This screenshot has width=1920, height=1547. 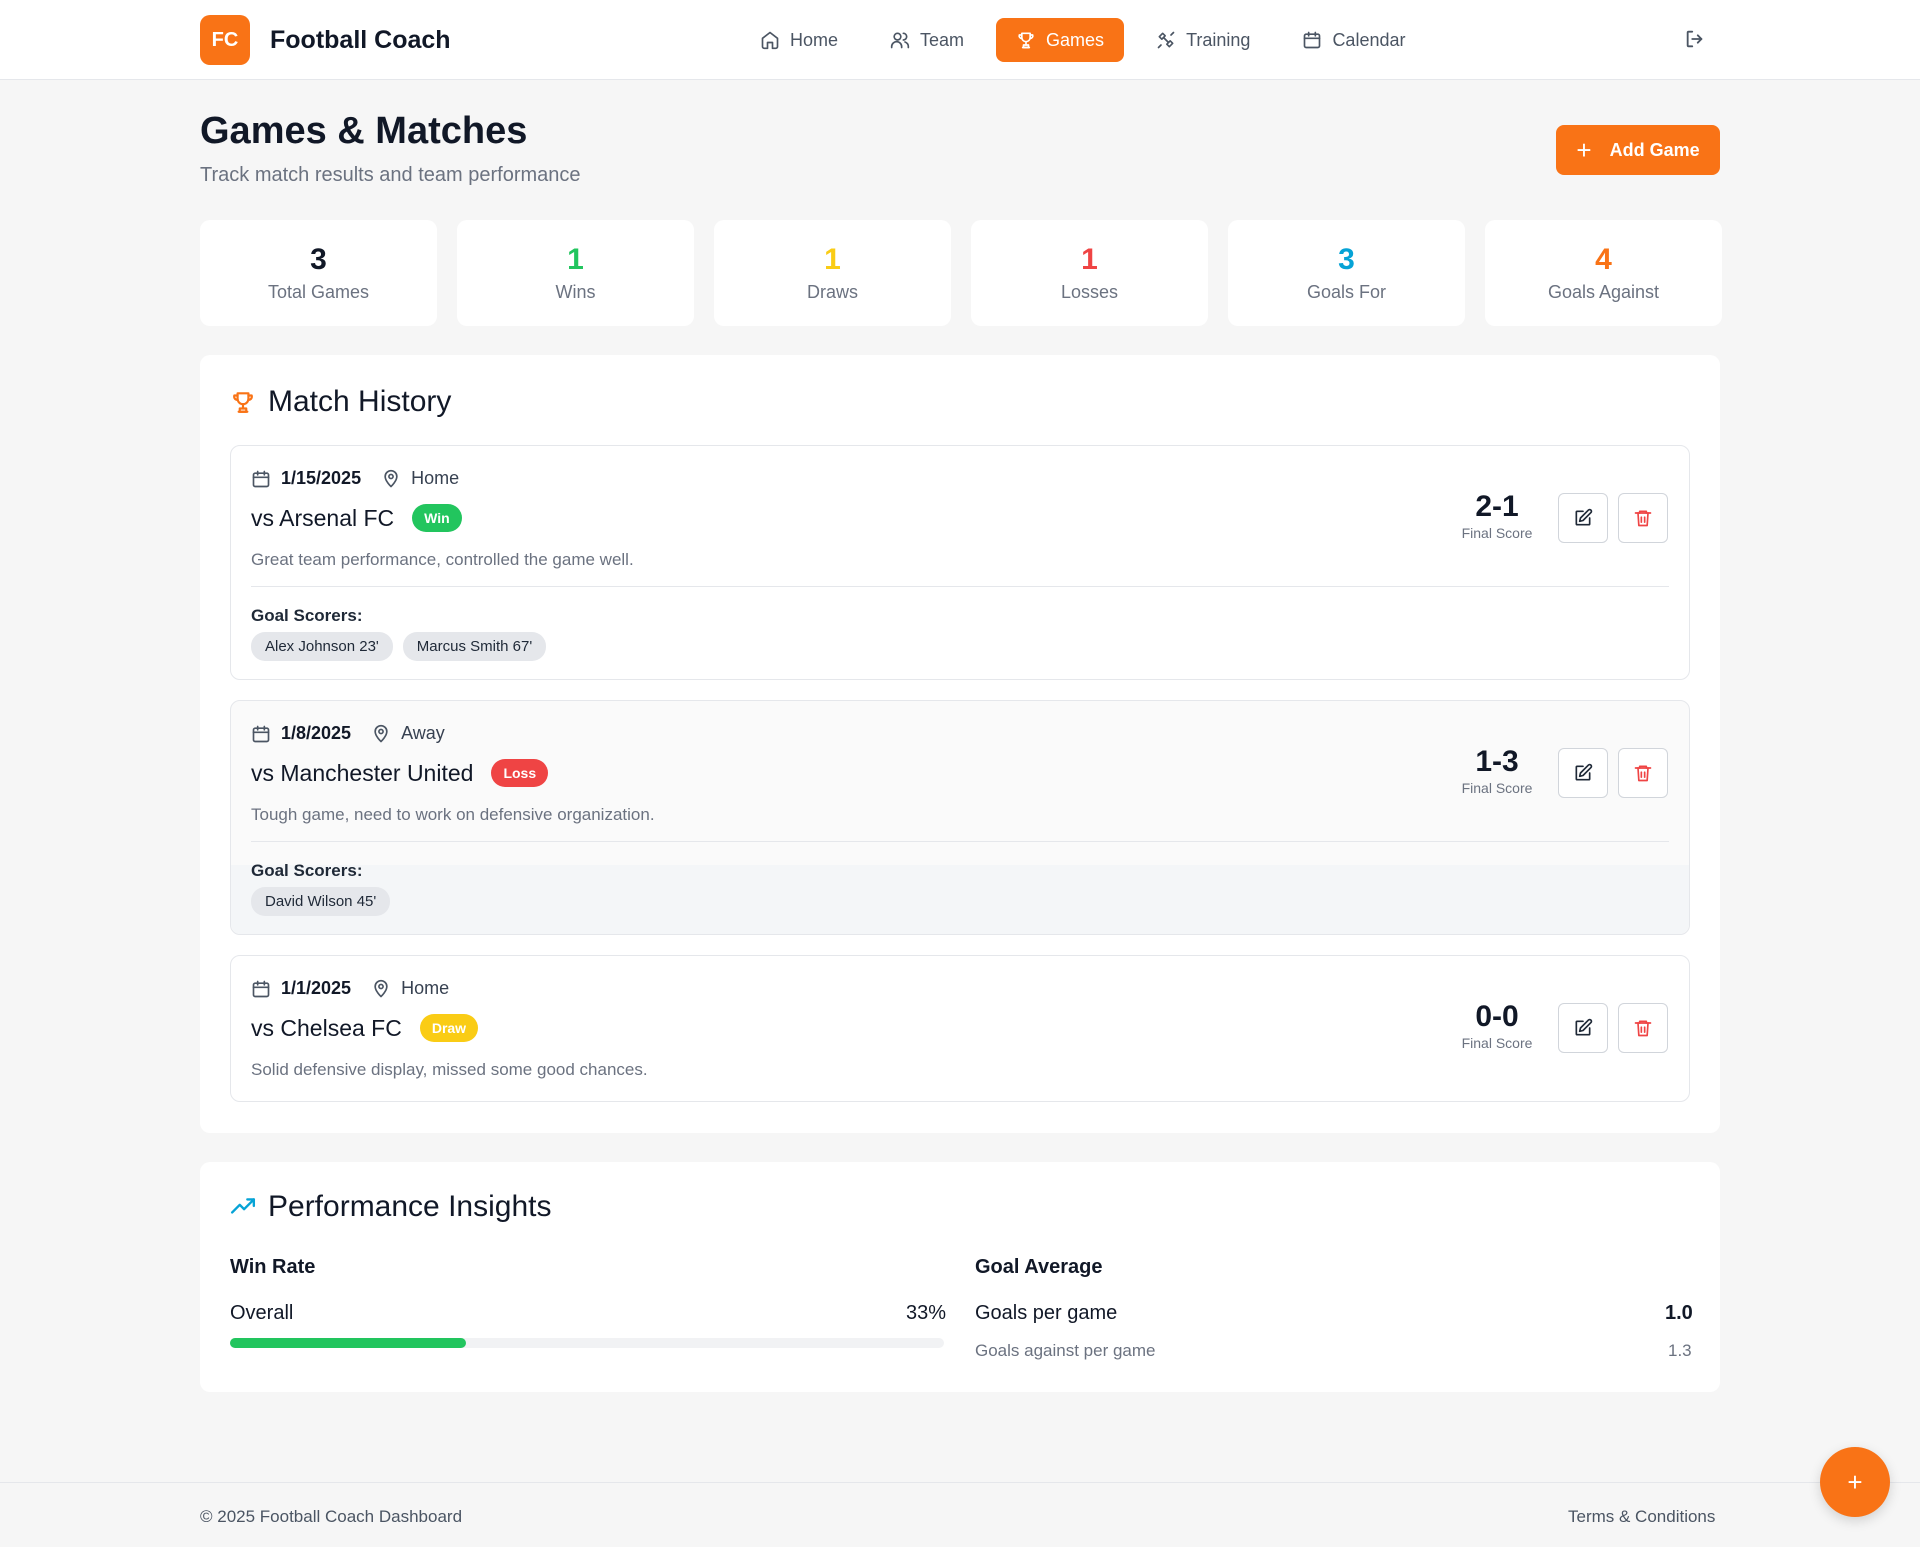 What do you see at coordinates (410, 1206) in the screenshot?
I see `performance-insights-label: Performance Insights` at bounding box center [410, 1206].